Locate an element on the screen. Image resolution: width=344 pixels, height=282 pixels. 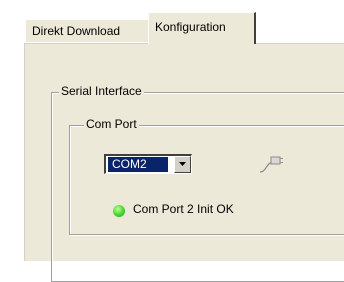
serial-interface-label: Serial Interface is located at coordinates (101, 91).